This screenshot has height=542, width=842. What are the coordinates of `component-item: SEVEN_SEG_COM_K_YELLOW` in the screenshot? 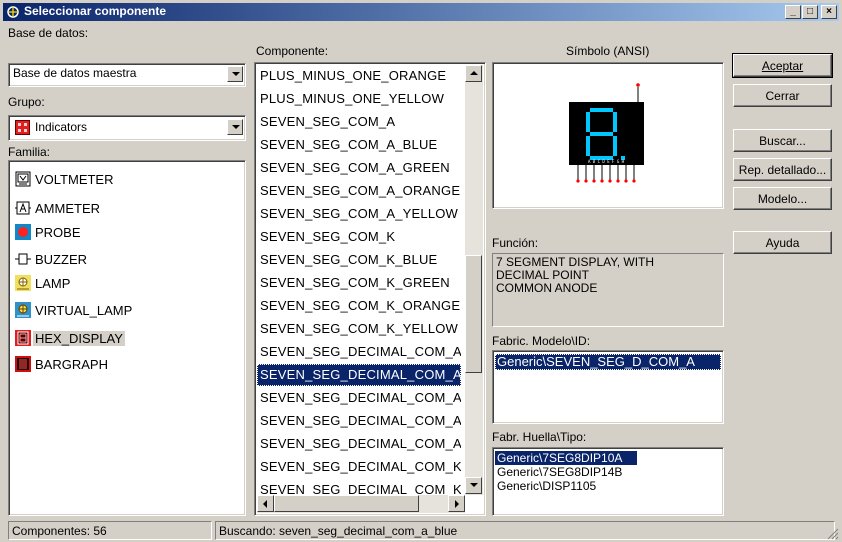 It's located at (359, 329).